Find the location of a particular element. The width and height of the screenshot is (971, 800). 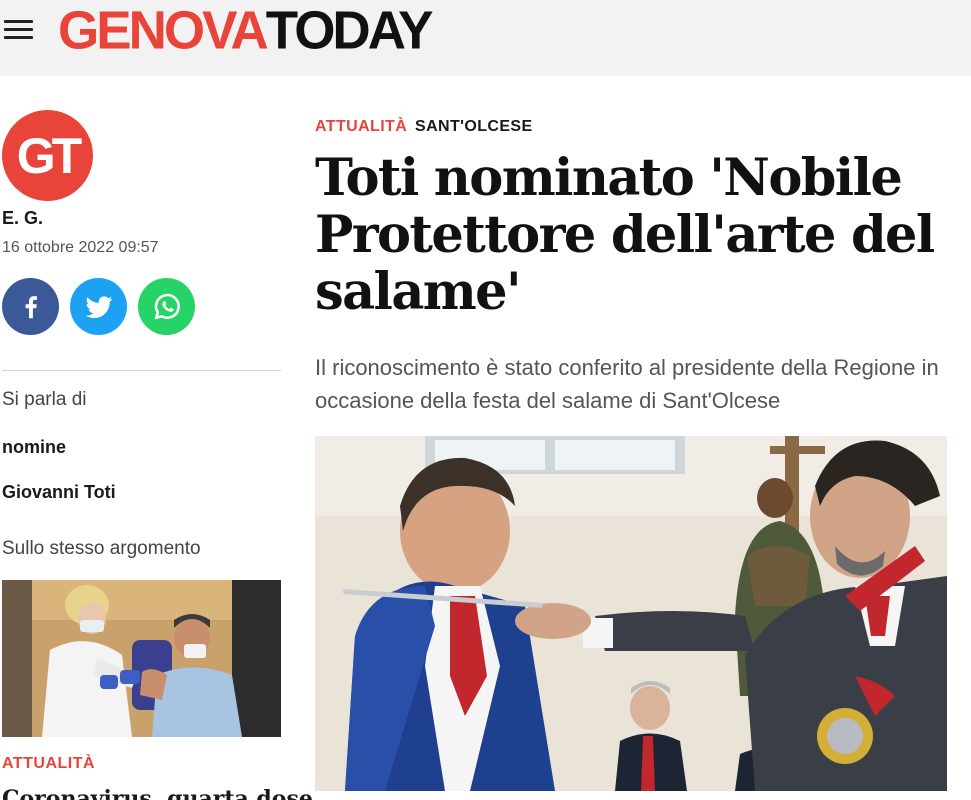

whatsapp-icon is located at coordinates (167, 306).